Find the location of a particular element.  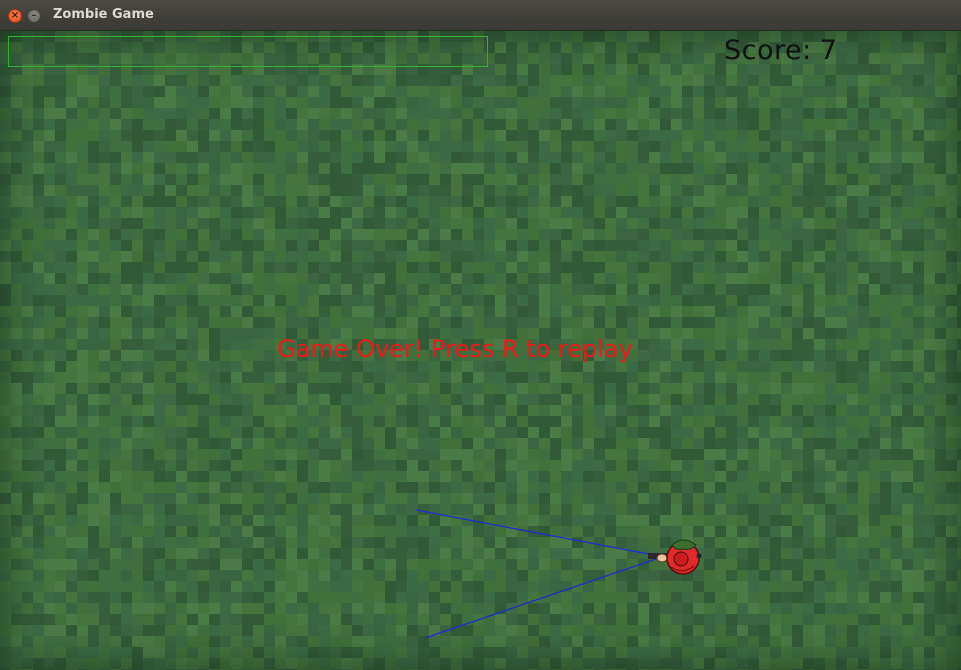

aim-line-lower is located at coordinates (542, 598).